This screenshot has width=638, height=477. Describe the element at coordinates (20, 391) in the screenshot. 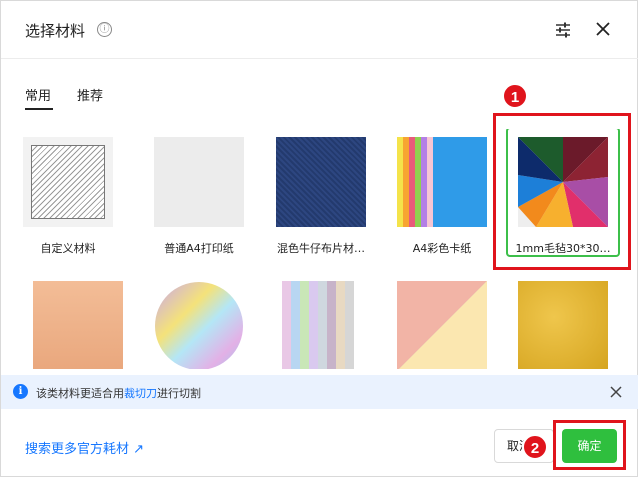

I see `info-filled-icon: i` at that location.